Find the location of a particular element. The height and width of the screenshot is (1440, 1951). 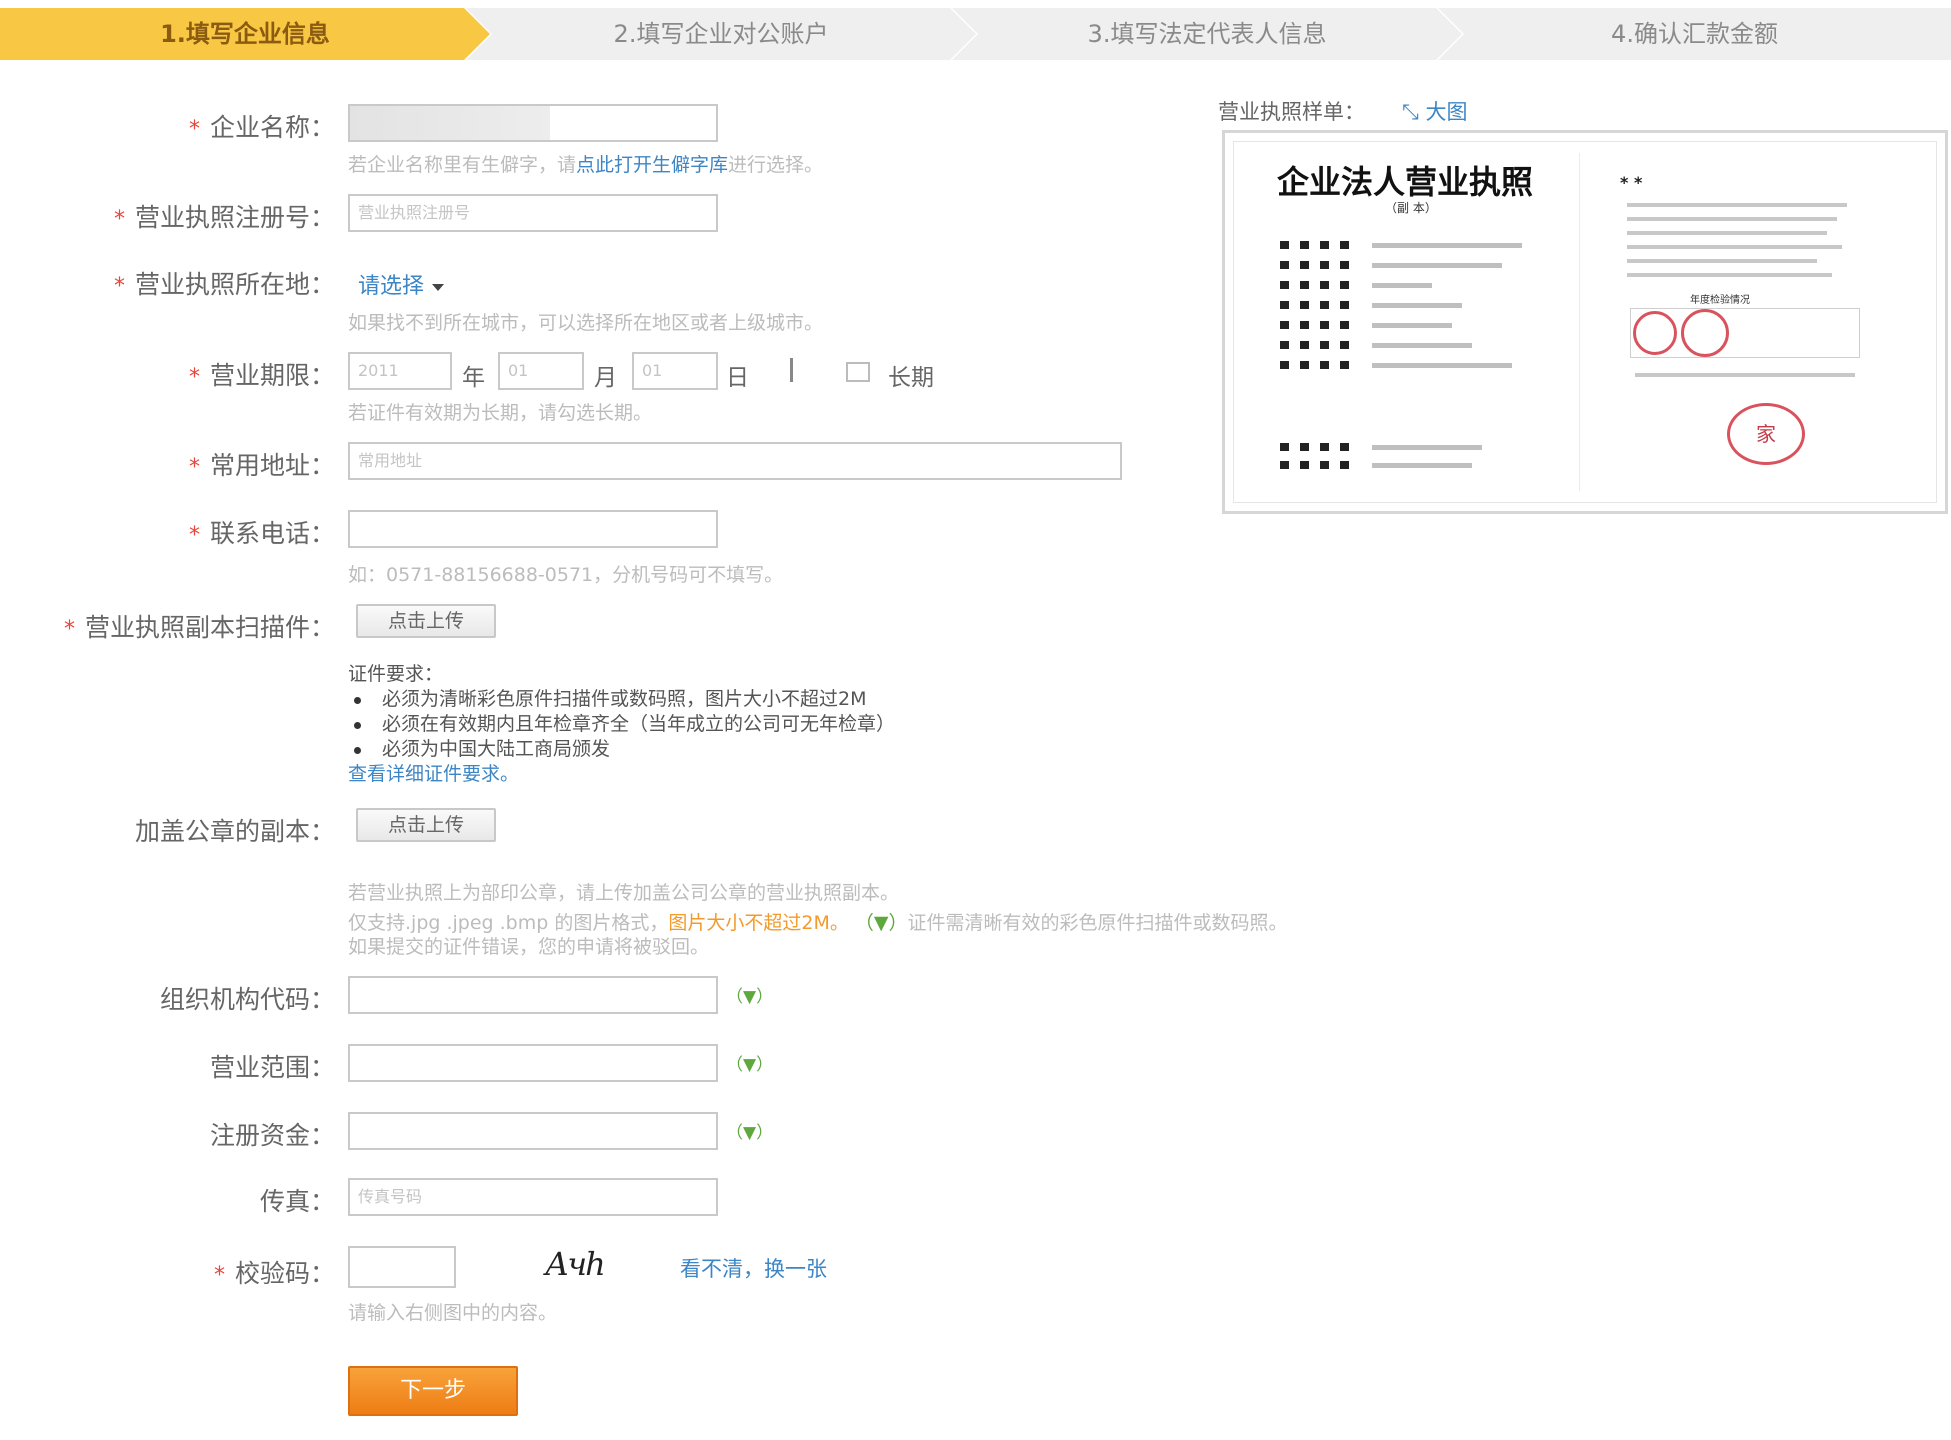

org-code-input is located at coordinates (533, 995).